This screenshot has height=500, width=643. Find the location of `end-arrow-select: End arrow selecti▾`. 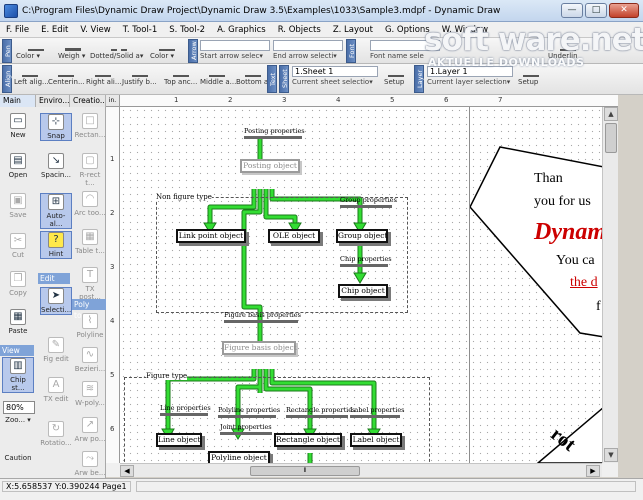

end-arrow-select: End arrow selecti▾ is located at coordinates (308, 51).